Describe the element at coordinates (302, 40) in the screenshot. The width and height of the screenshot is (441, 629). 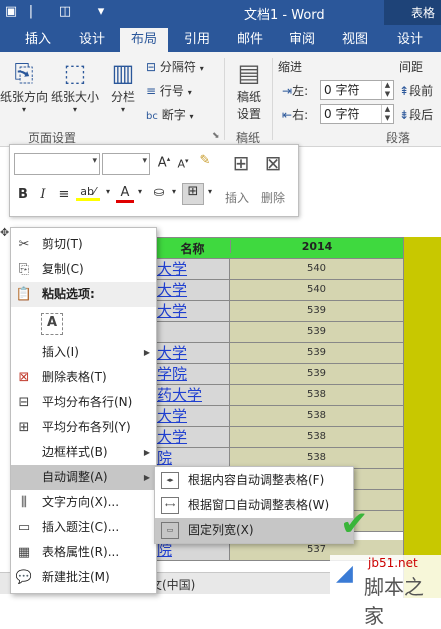
I see `tab-review: 审阅` at that location.